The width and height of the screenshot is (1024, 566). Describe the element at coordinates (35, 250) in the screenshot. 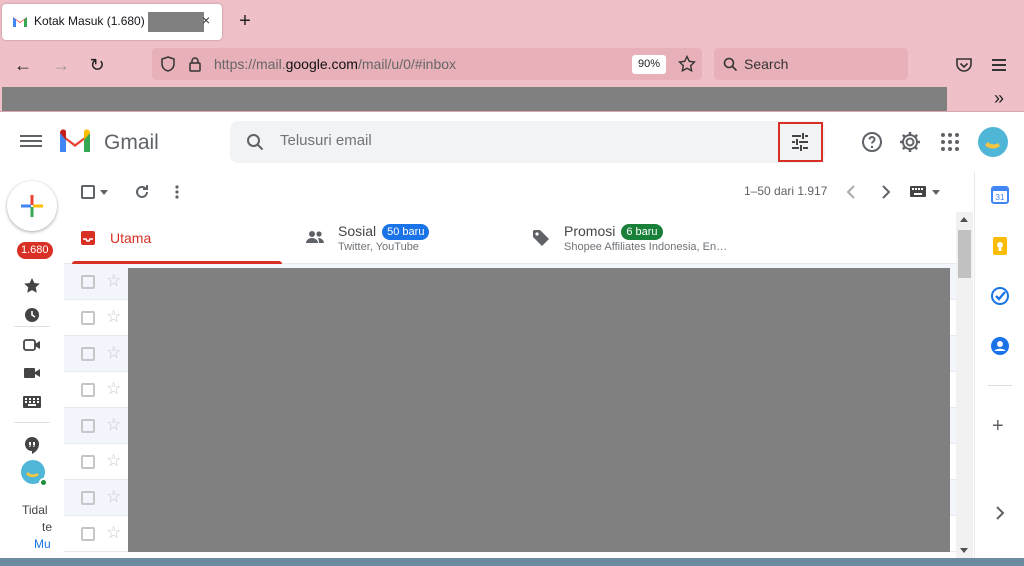

I see `inbox-unread-badge: 1.680` at that location.